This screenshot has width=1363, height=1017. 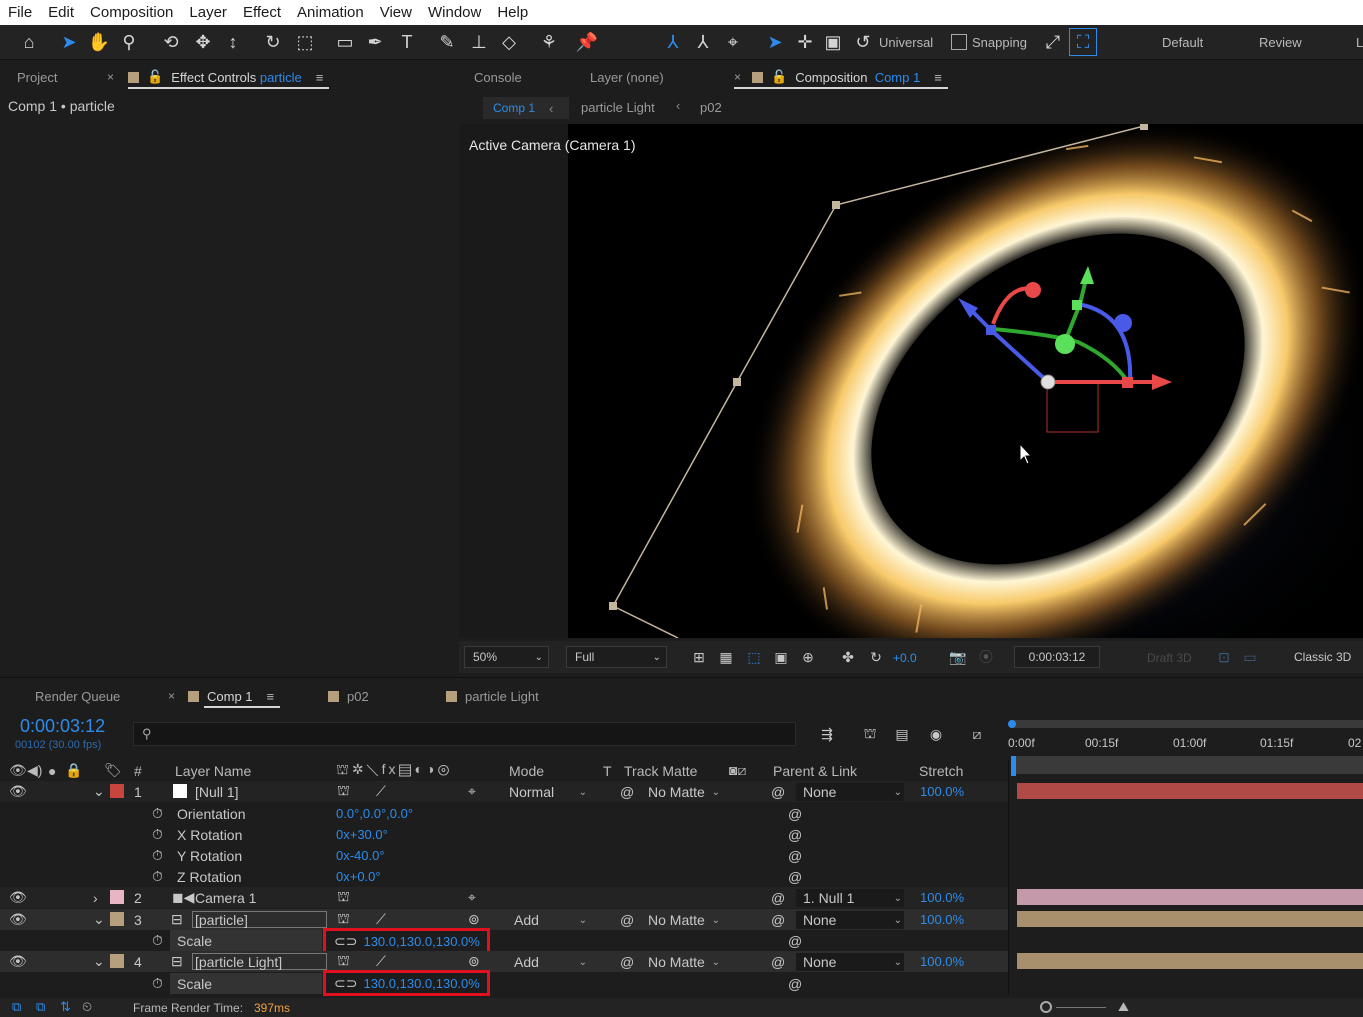 What do you see at coordinates (29, 42) in the screenshot?
I see `home-icon: ⌂` at bounding box center [29, 42].